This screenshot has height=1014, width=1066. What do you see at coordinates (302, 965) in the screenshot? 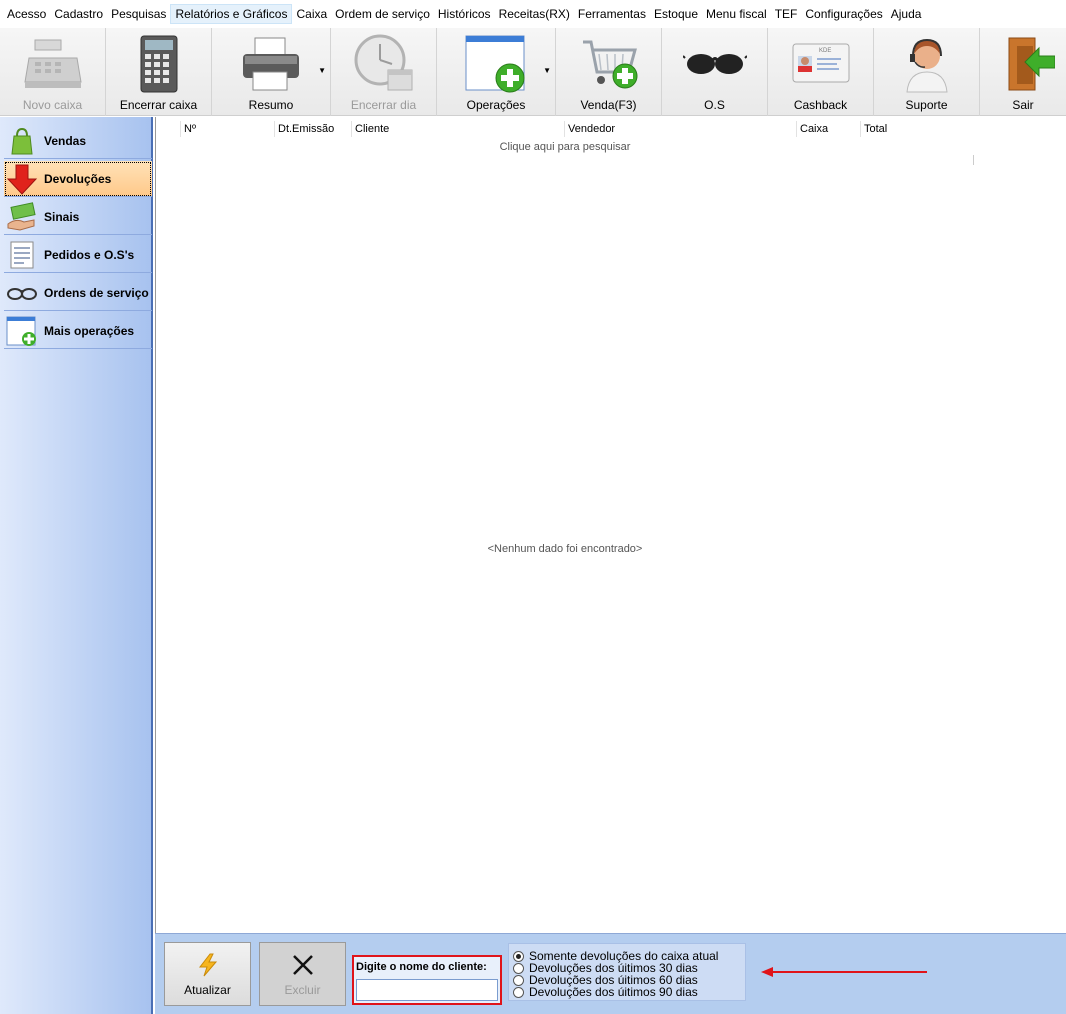
I see `close-icon` at bounding box center [302, 965].